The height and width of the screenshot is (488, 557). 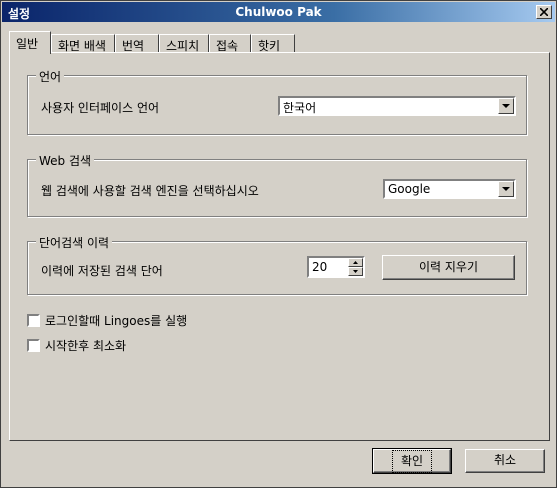 I want to click on search-history-group-legend: 단어검색 이력, so click(x=74, y=242).